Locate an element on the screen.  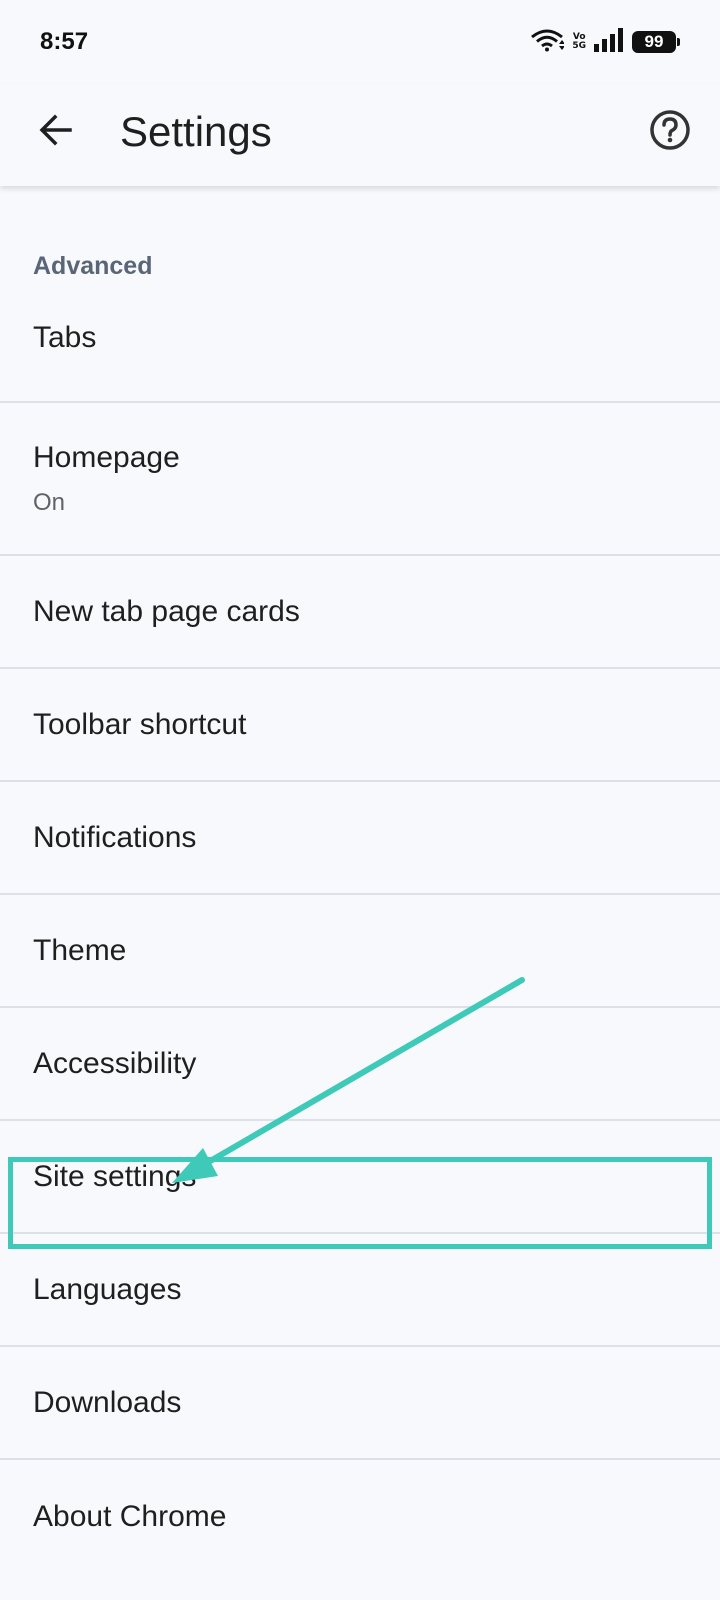
settings-item-label: Toolbar shortcut is located at coordinates (140, 724).